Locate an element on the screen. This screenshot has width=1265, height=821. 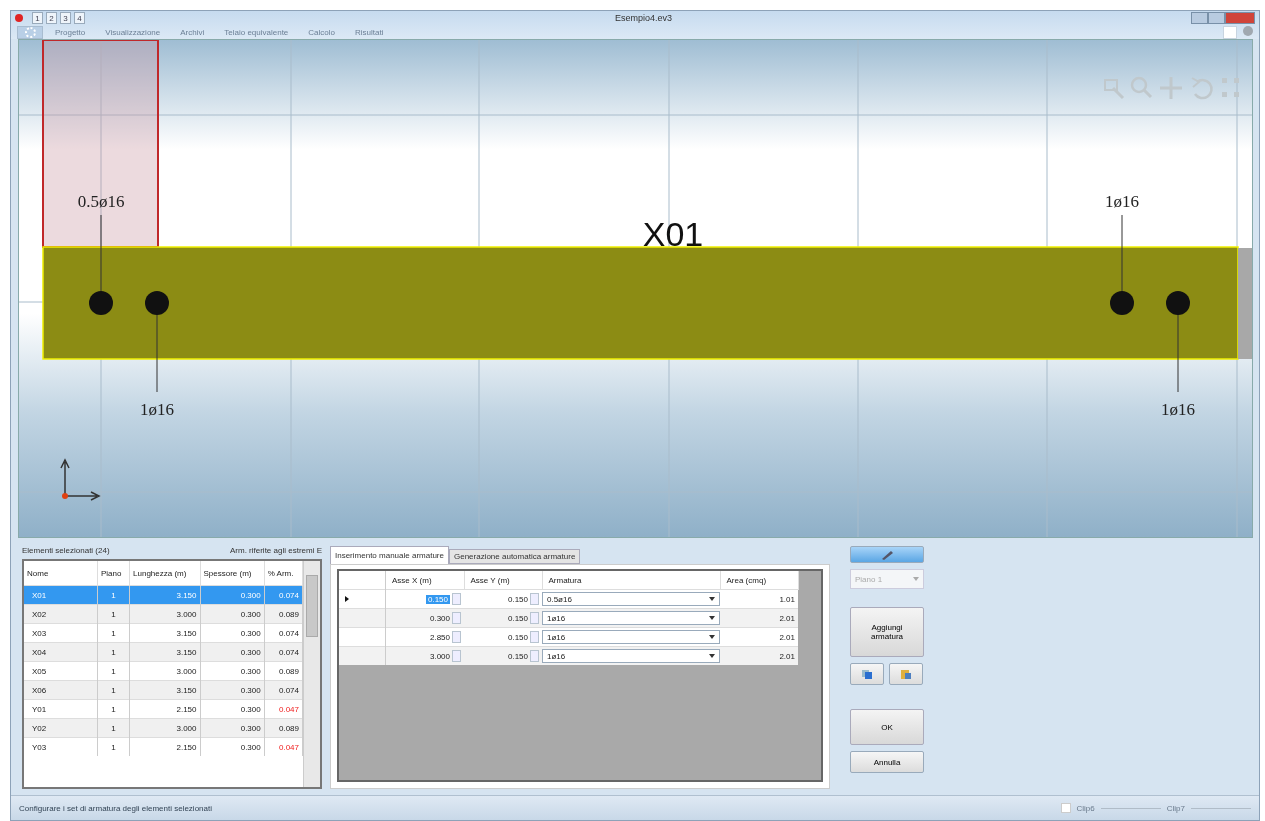
scrollbar is located at coordinates (311, 674).